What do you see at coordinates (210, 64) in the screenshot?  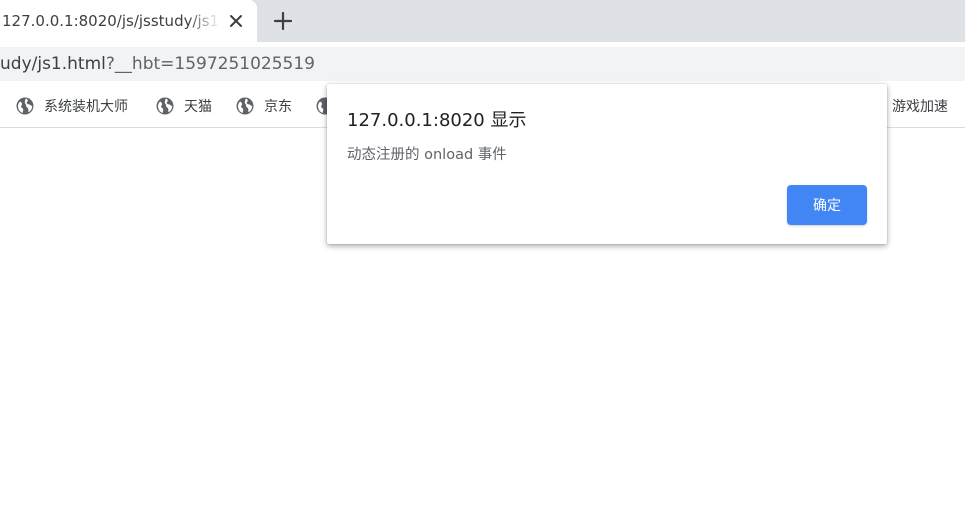 I see `url-query: ?__hbt=1597251025519` at bounding box center [210, 64].